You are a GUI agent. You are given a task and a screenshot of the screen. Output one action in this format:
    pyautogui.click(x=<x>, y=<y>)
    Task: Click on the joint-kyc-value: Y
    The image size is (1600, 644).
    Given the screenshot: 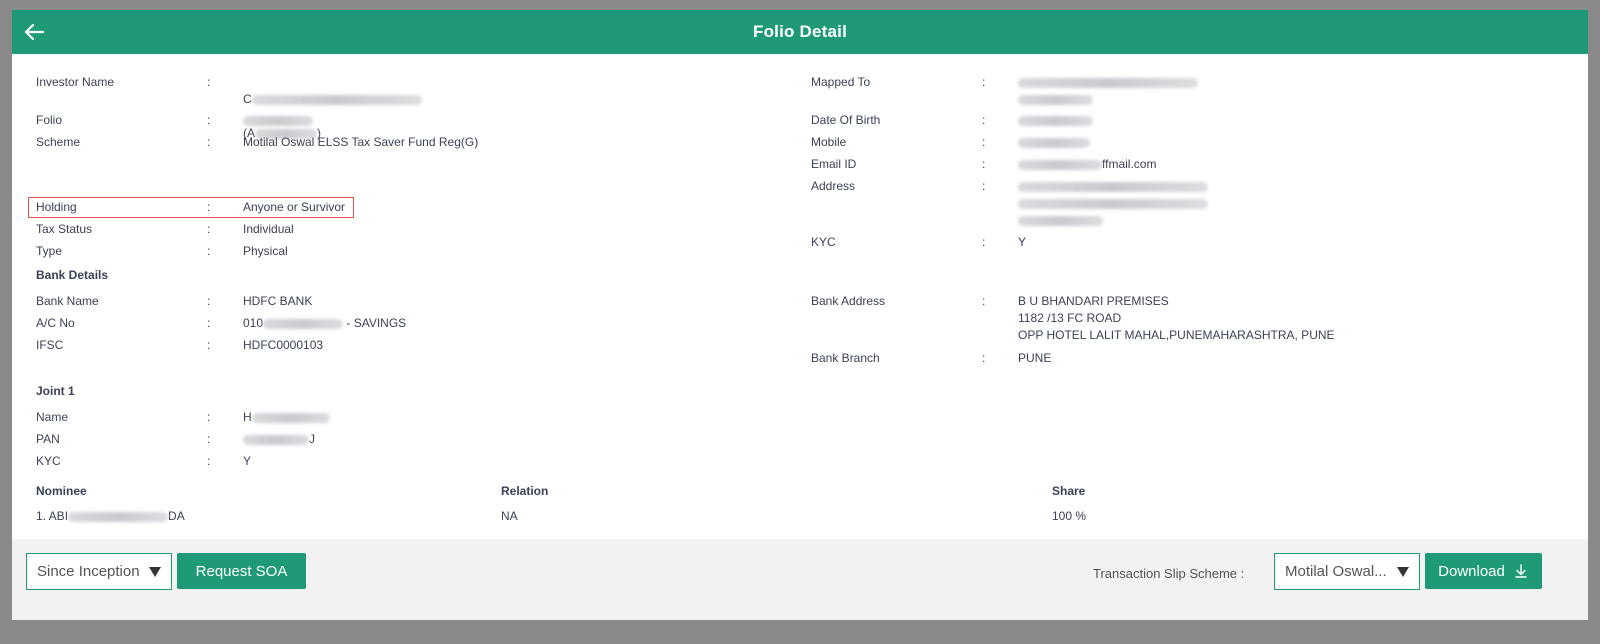 What is the action you would take?
    pyautogui.click(x=247, y=461)
    